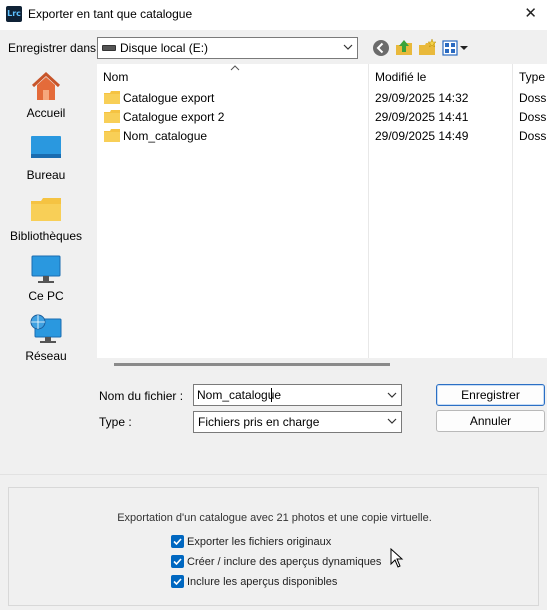 The width and height of the screenshot is (547, 610). I want to click on type-value: Fichiers pris en charge, so click(259, 422).